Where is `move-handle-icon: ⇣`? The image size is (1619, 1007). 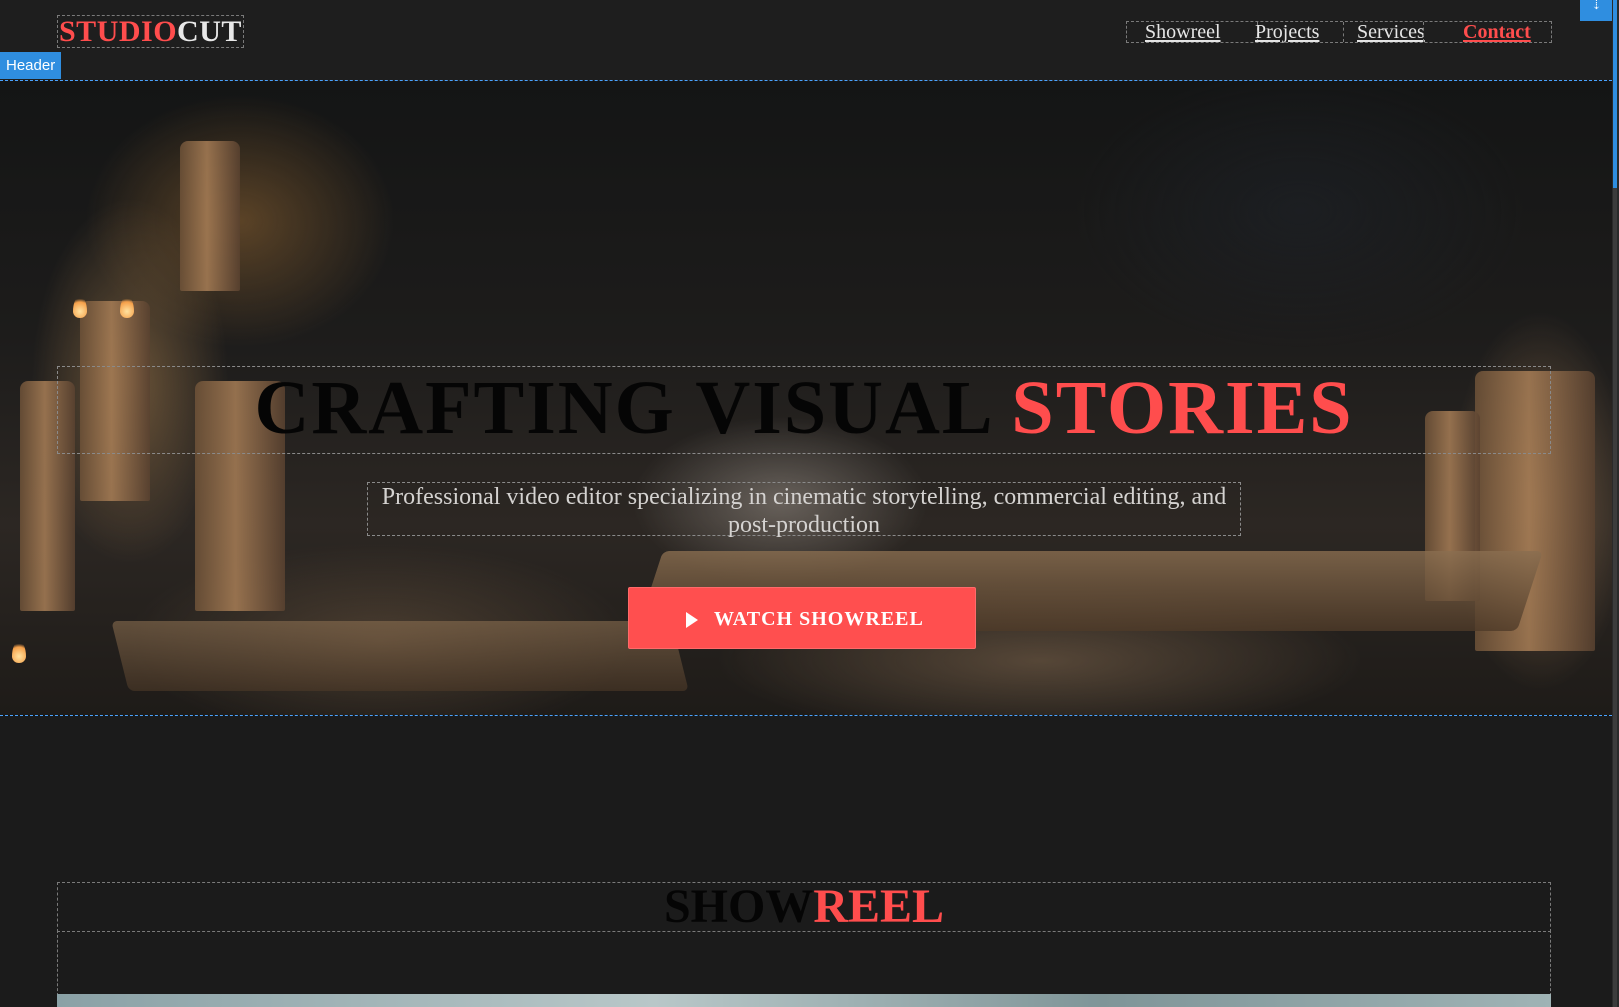 move-handle-icon: ⇣ is located at coordinates (1596, 6).